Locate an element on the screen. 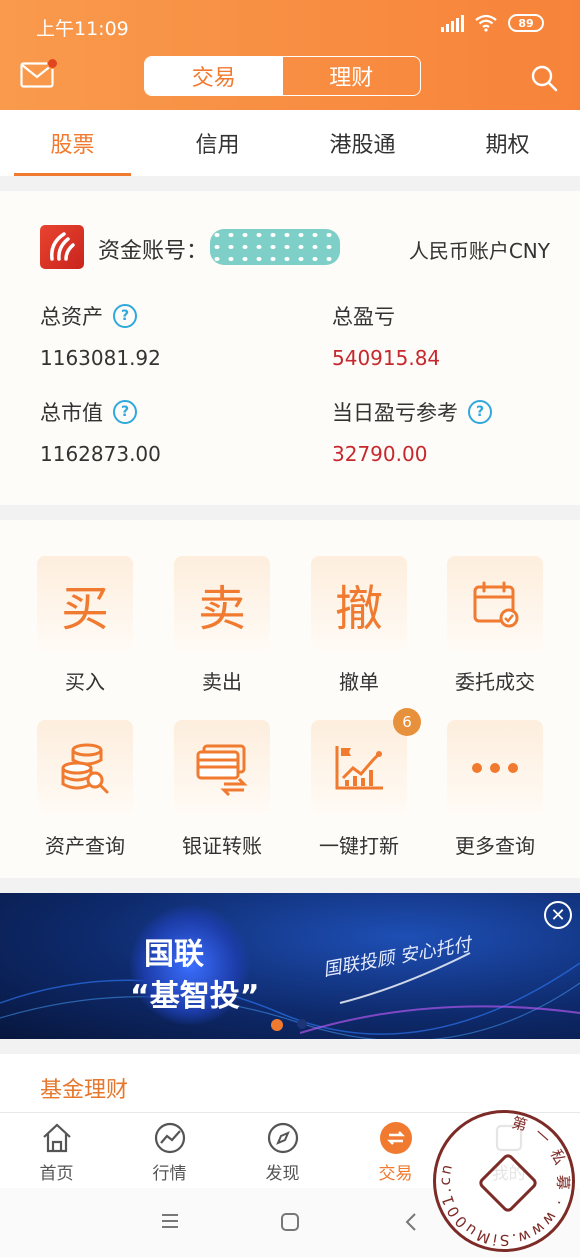 This screenshot has width=580, height=1257. battery-icon: 89 is located at coordinates (526, 23).